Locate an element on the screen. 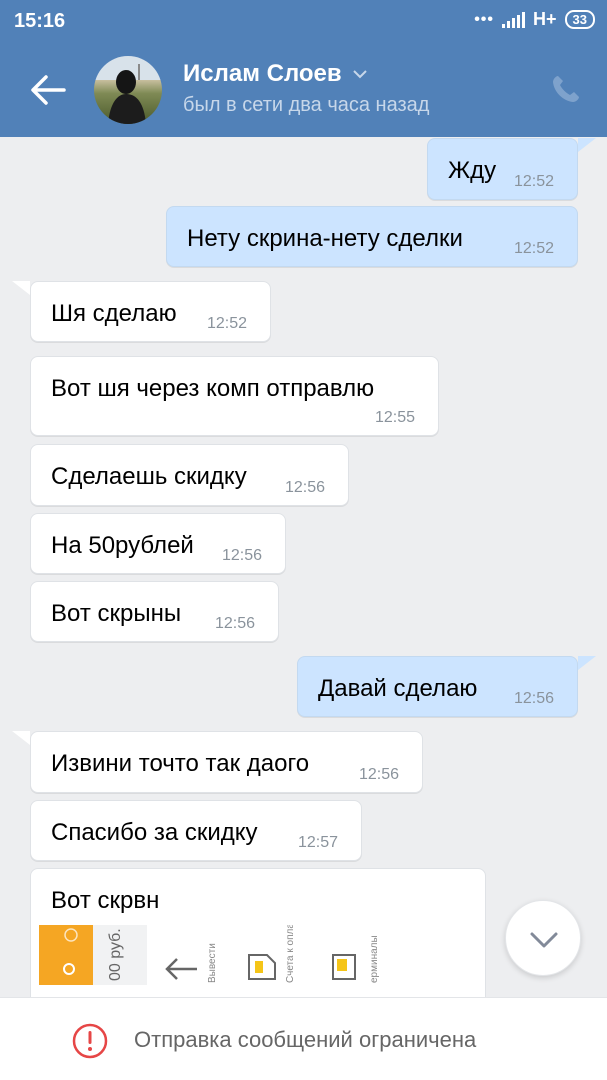  message-outgoing: Жду 12:52 is located at coordinates (502, 169).